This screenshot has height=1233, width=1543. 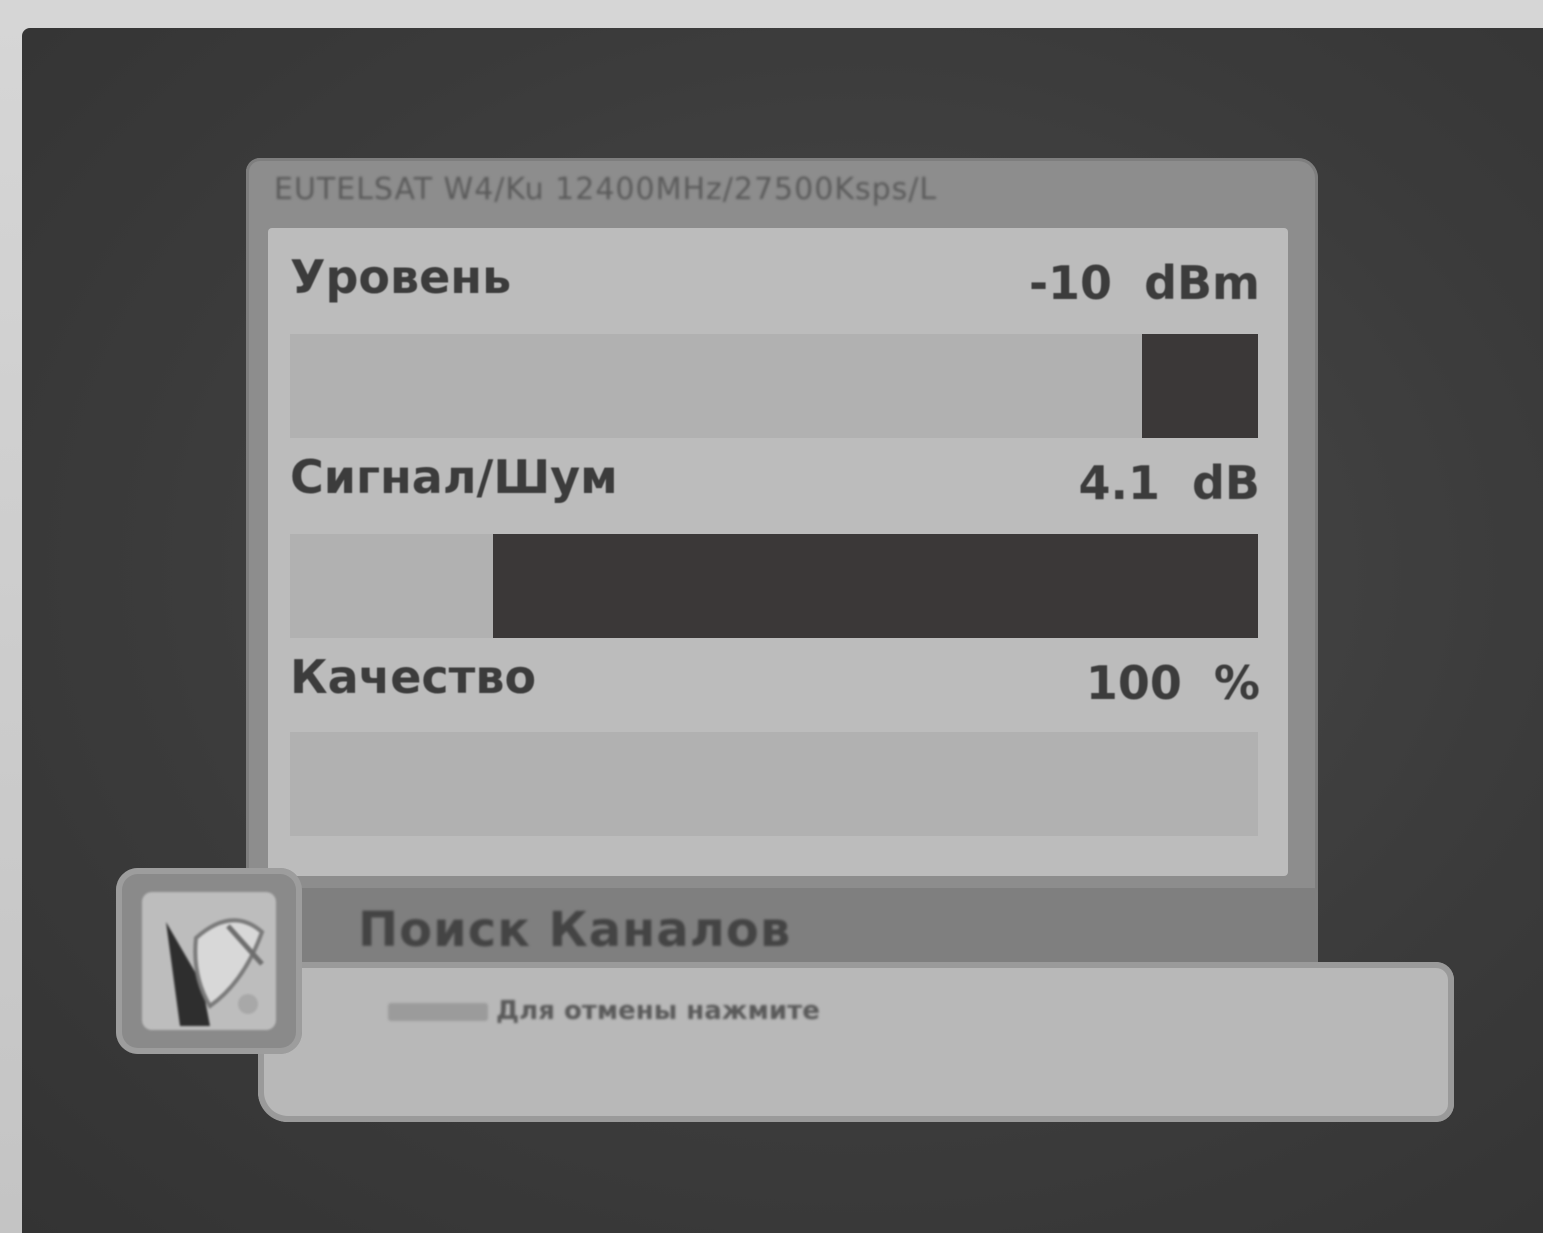 I want to click on quality-value: 100 %, so click(x=1172, y=683).